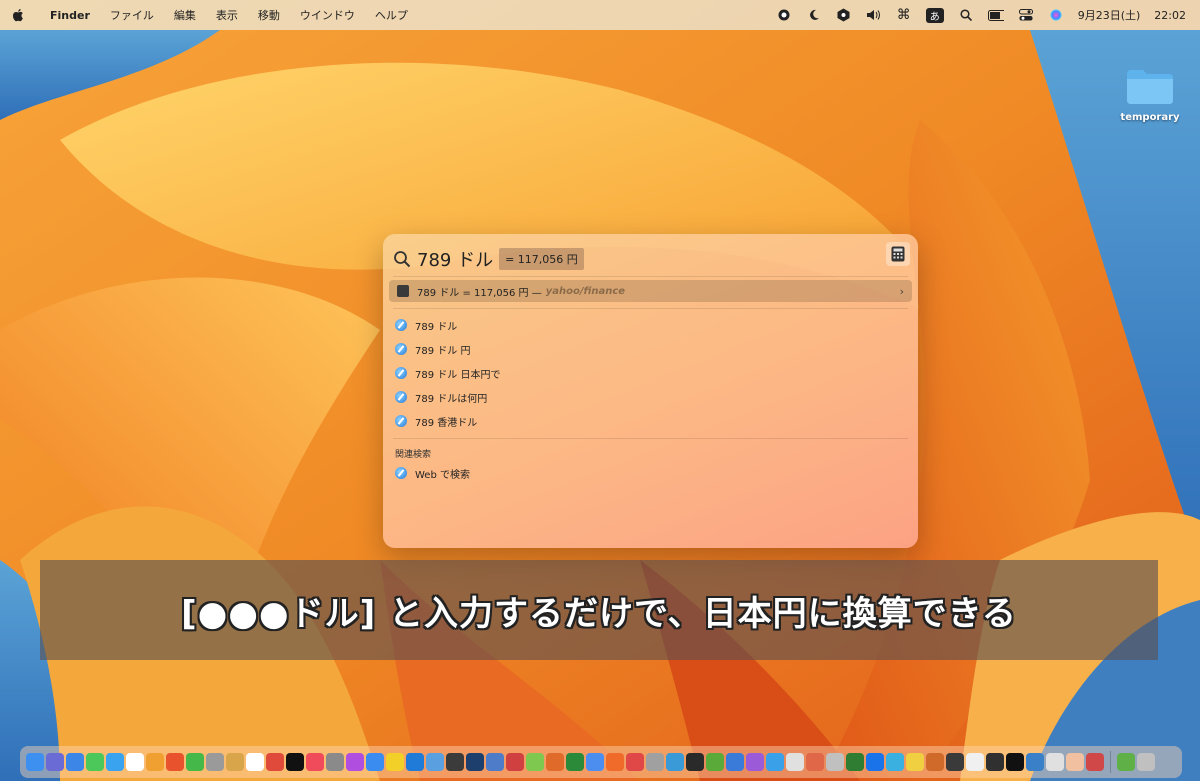 The image size is (1200, 781). Describe the element at coordinates (446, 423) in the screenshot. I see `suggestion-label: 789 香港ドル` at that location.